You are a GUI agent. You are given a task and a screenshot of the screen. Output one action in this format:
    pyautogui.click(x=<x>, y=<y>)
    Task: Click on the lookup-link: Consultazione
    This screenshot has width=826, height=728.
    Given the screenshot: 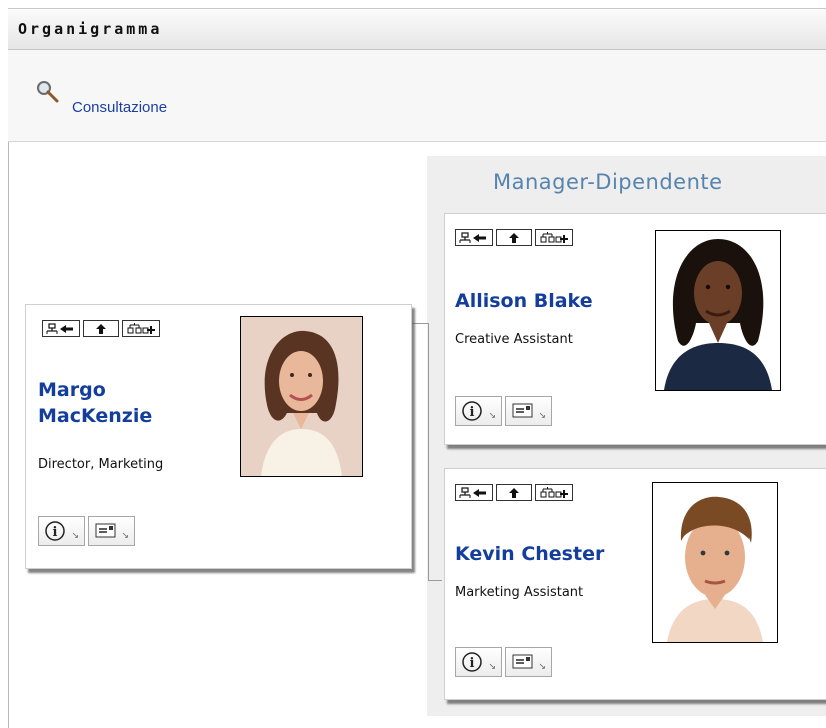 What is the action you would take?
    pyautogui.click(x=119, y=107)
    